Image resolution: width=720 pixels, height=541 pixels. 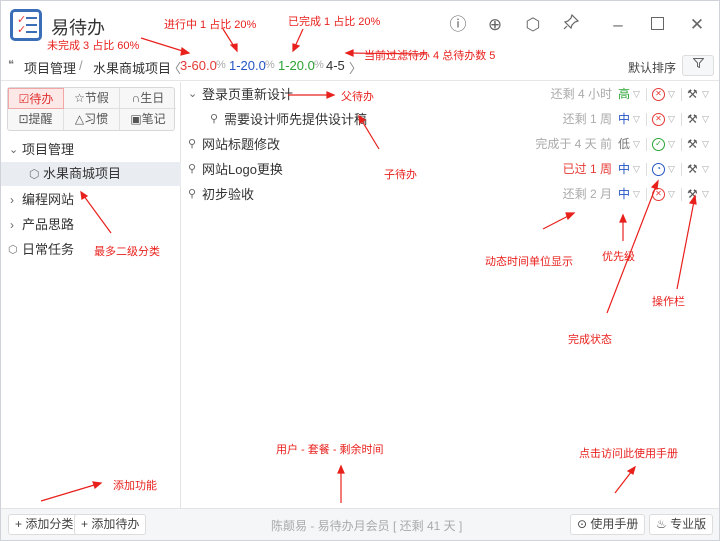 I want to click on annotation-filter: 当前过滤待办 4 总待办数 5, so click(x=430, y=56).